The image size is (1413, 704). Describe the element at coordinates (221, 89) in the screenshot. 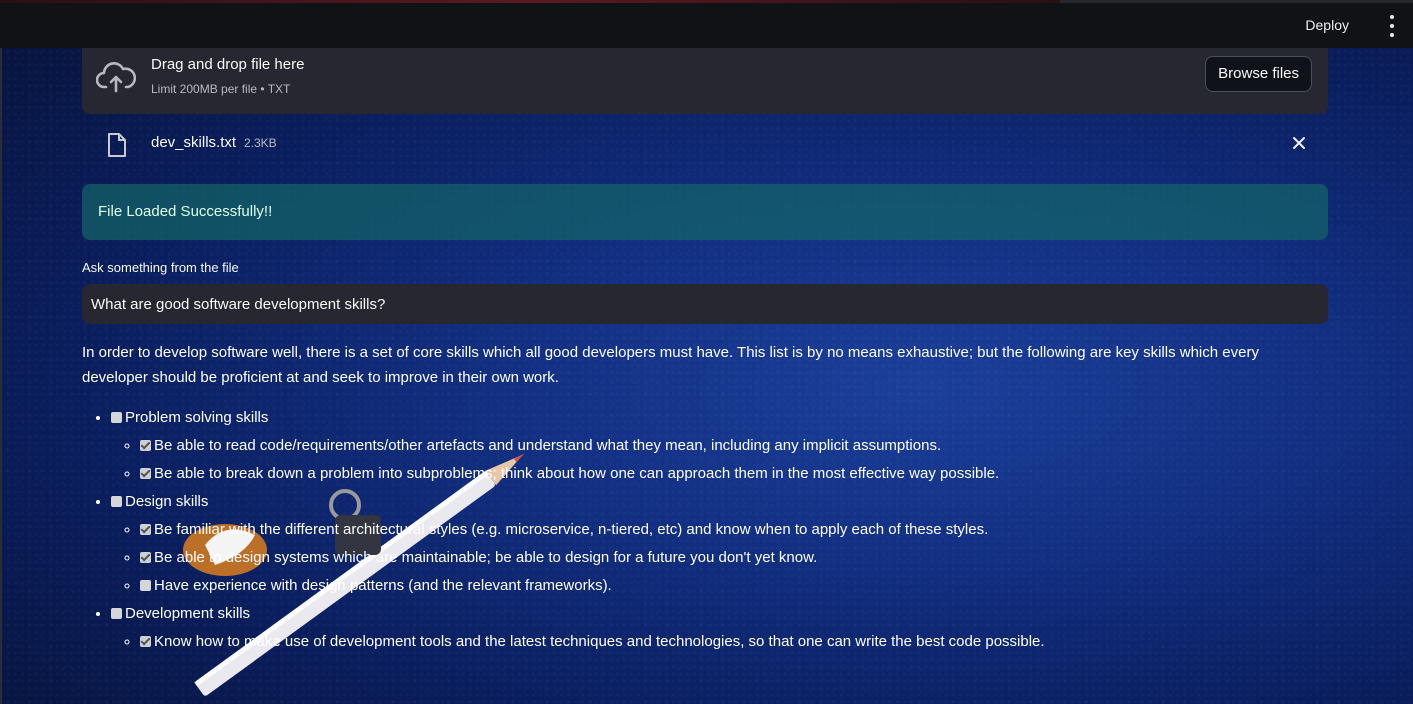

I see `dropzone-limit-text: Limit 200MB per file • TXT` at that location.